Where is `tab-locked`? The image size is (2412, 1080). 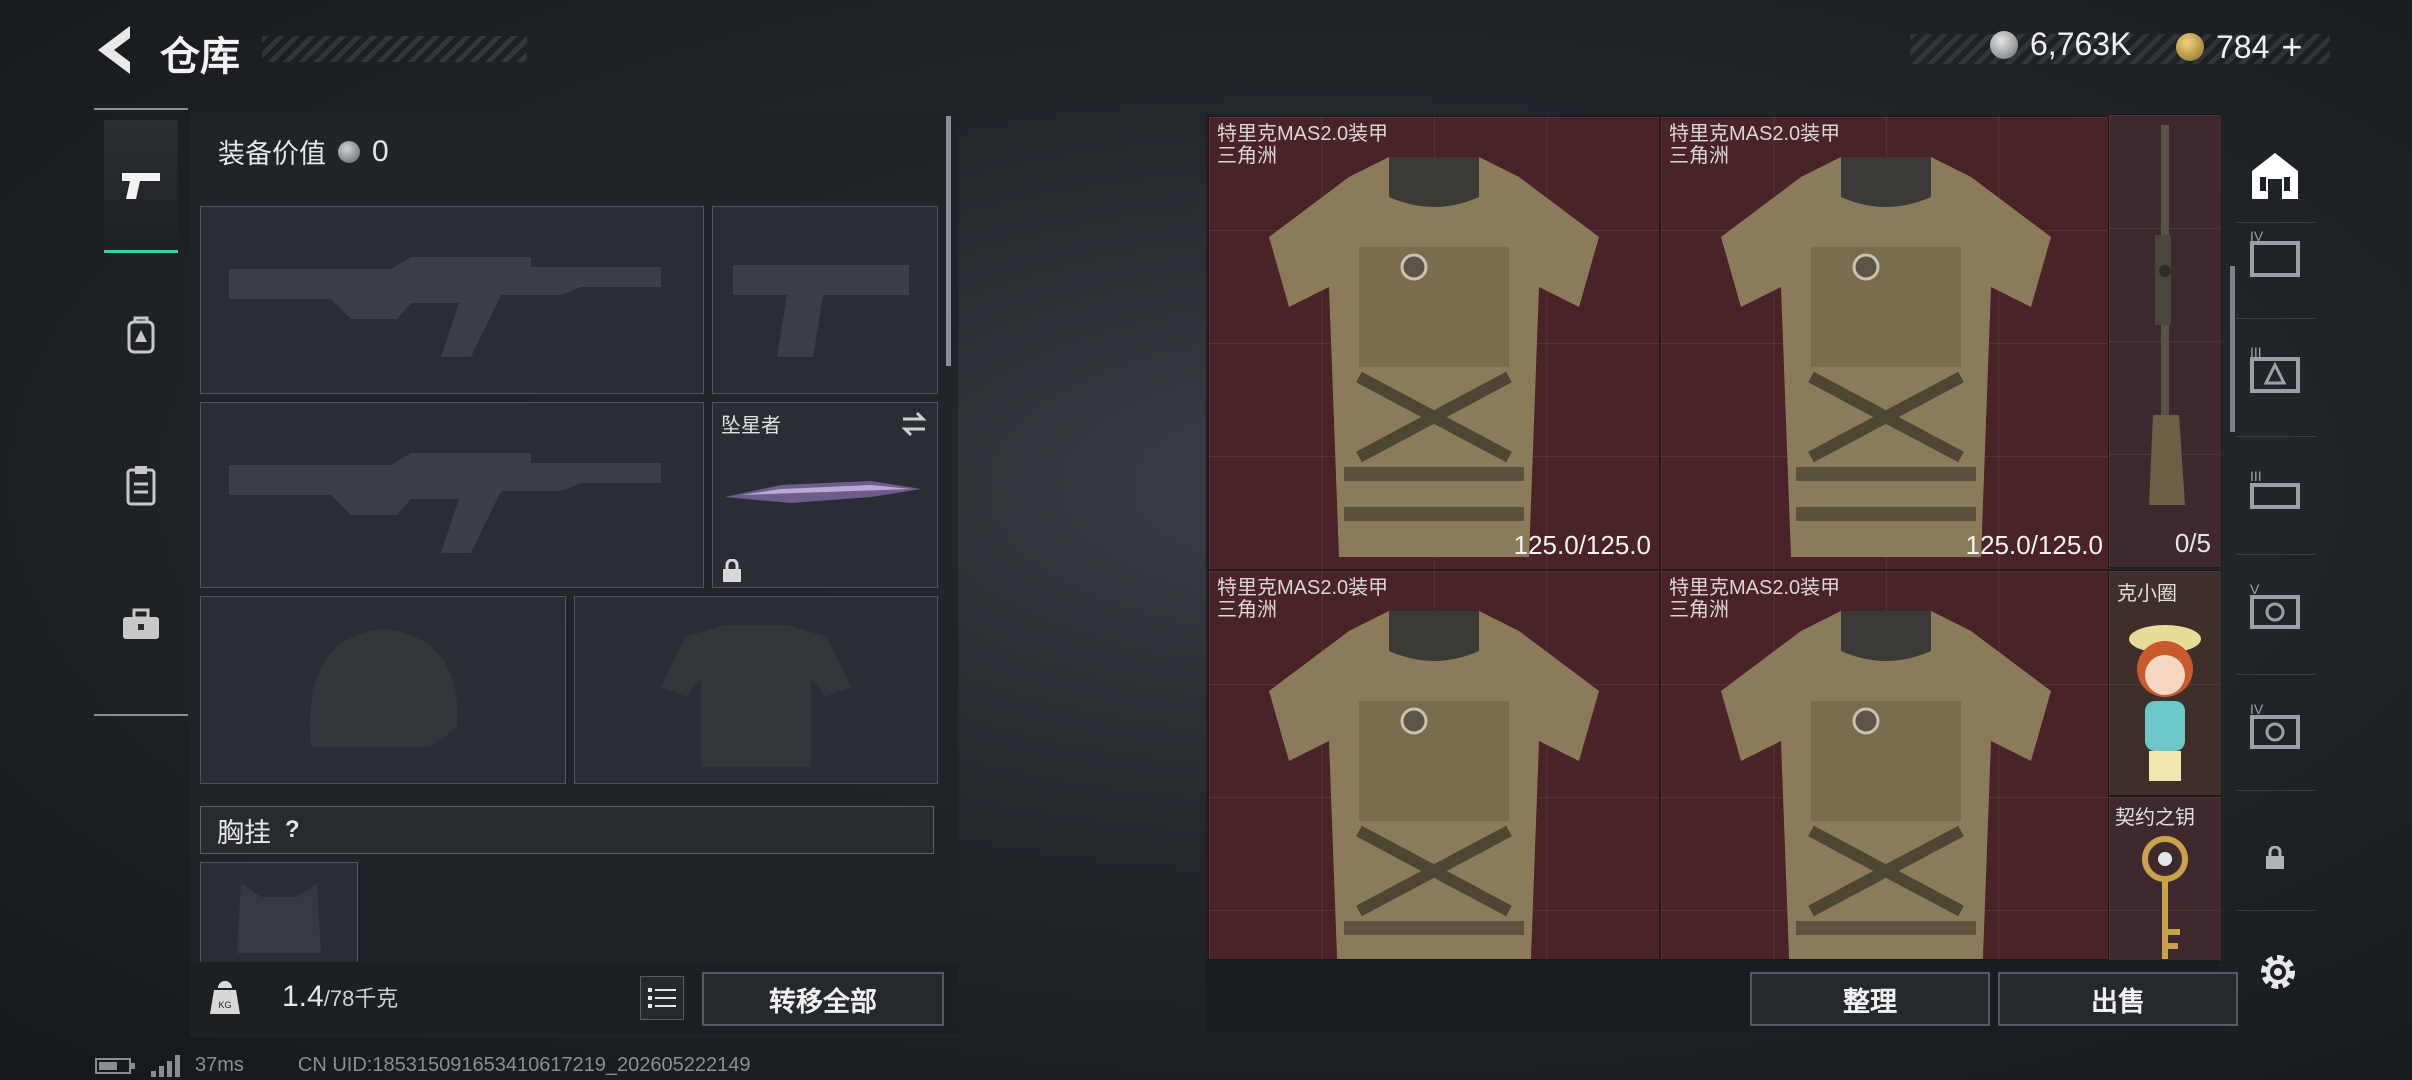 tab-locked is located at coordinates (2275, 858).